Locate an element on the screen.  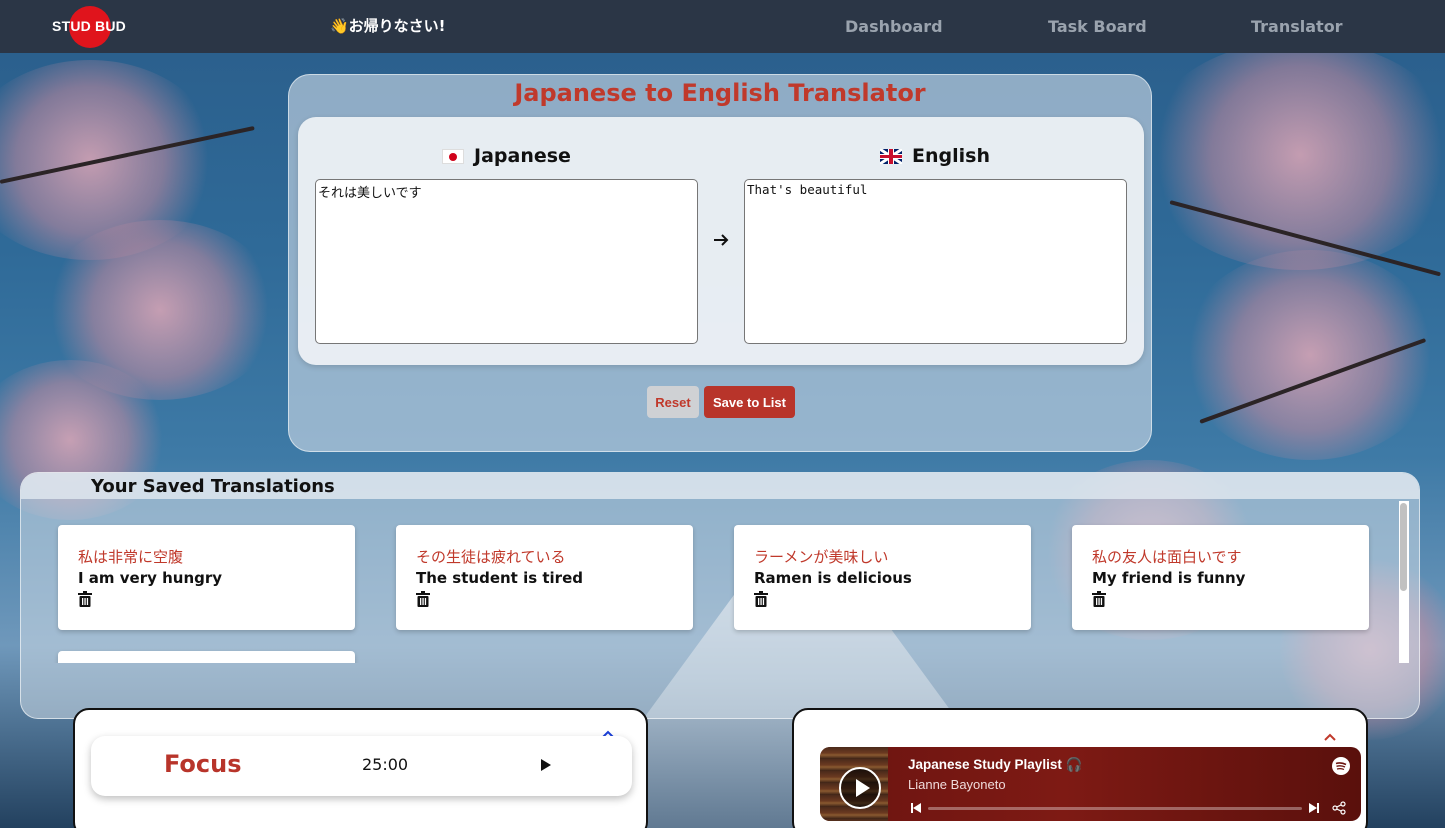
saved-card-english: The student is tired is located at coordinates (499, 578).